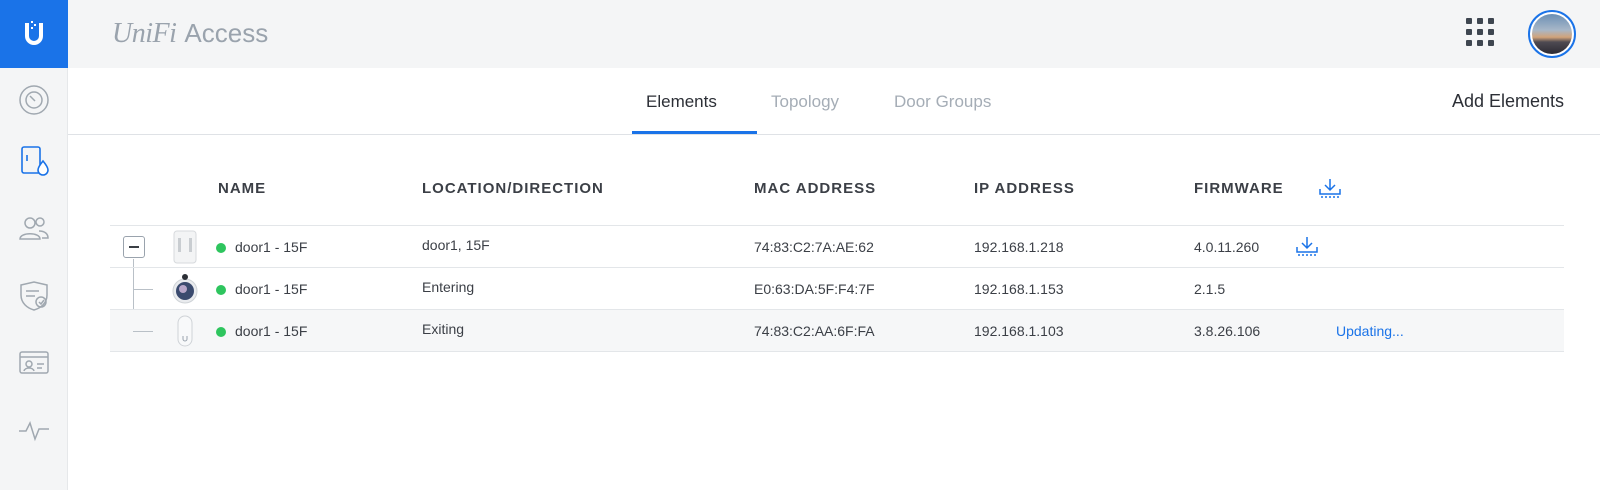  I want to click on pulse-icon, so click(34, 431).